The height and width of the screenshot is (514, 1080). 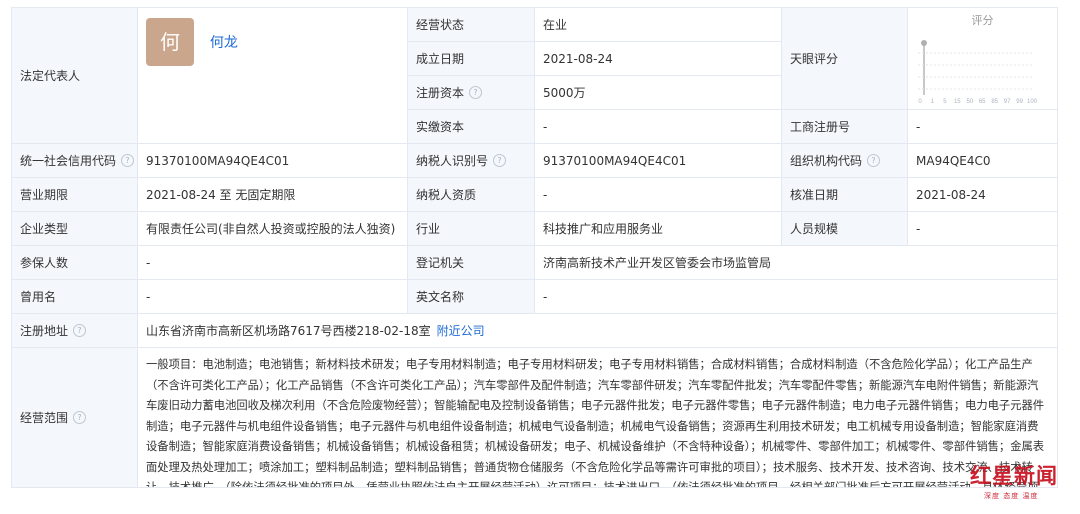 What do you see at coordinates (471, 59) in the screenshot?
I see `established-label: 成立日期` at bounding box center [471, 59].